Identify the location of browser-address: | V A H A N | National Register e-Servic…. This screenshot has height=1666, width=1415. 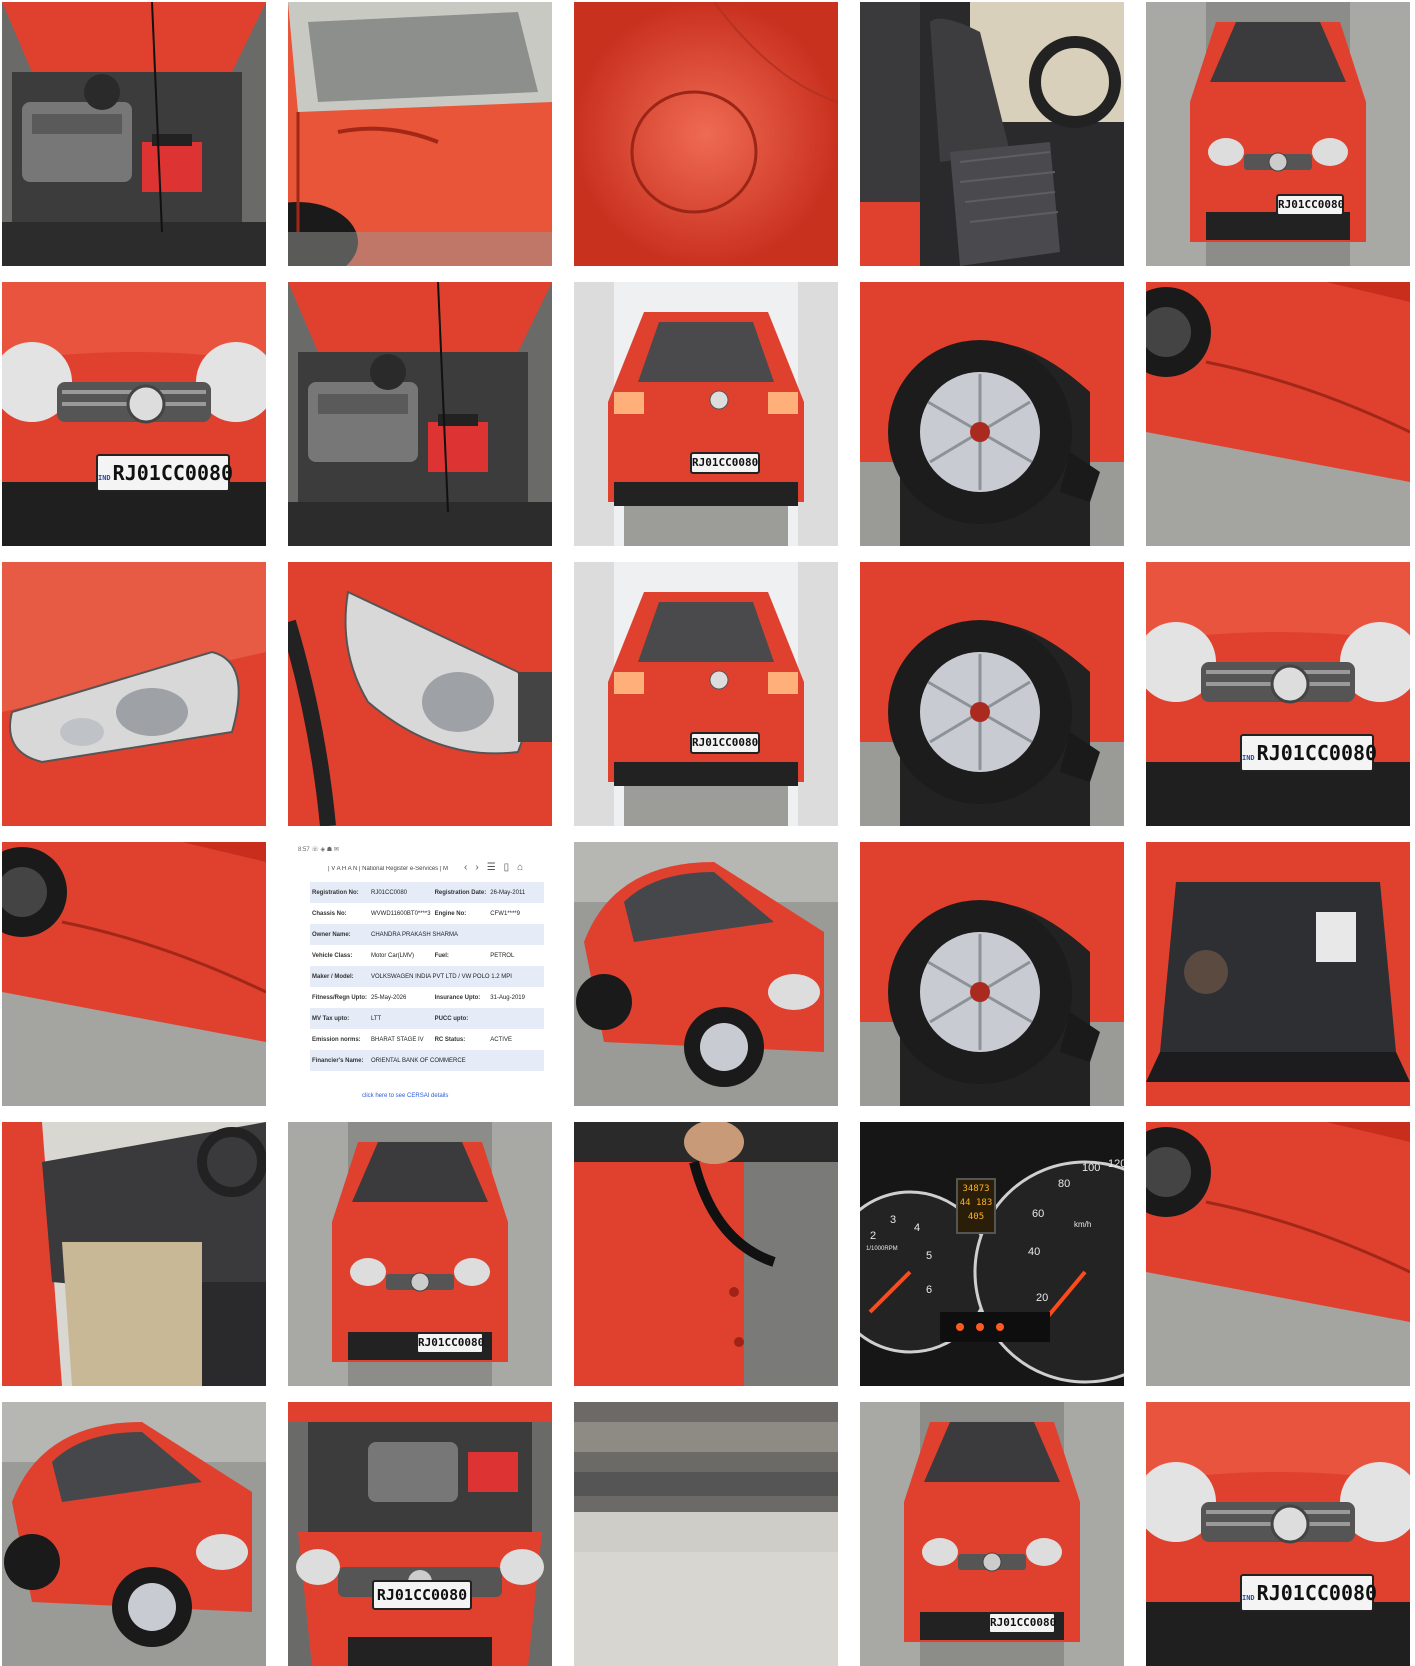
(388, 869).